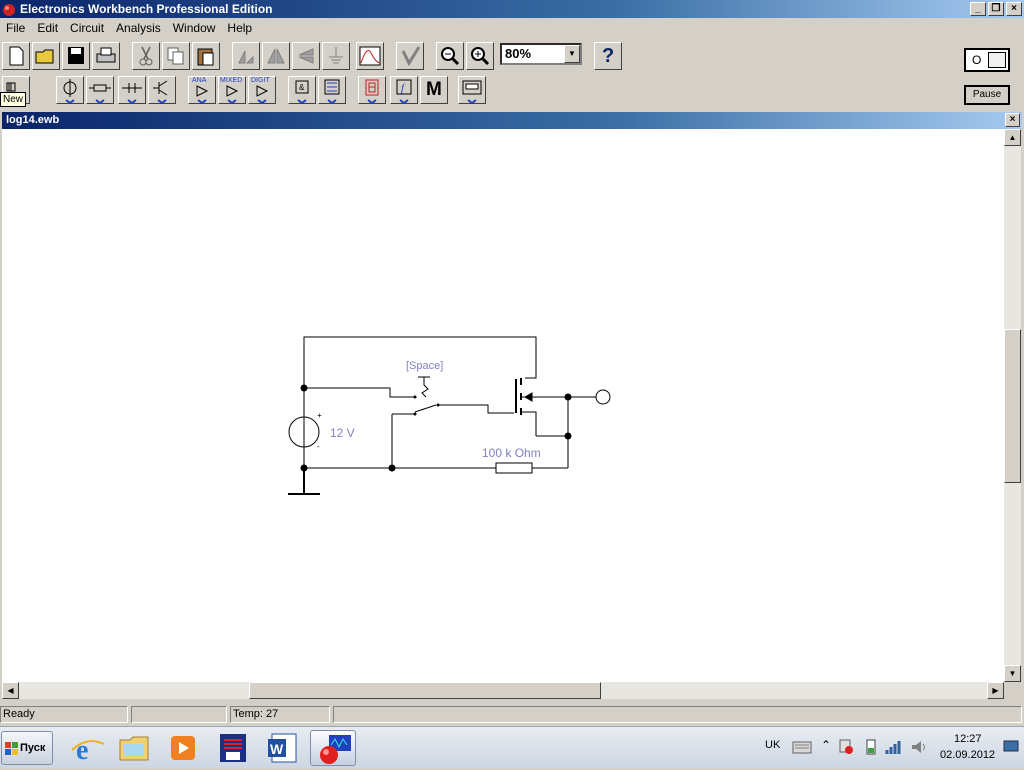 This screenshot has width=1024, height=770. What do you see at coordinates (772, 745) in the screenshot?
I see `language-indicator: UK` at bounding box center [772, 745].